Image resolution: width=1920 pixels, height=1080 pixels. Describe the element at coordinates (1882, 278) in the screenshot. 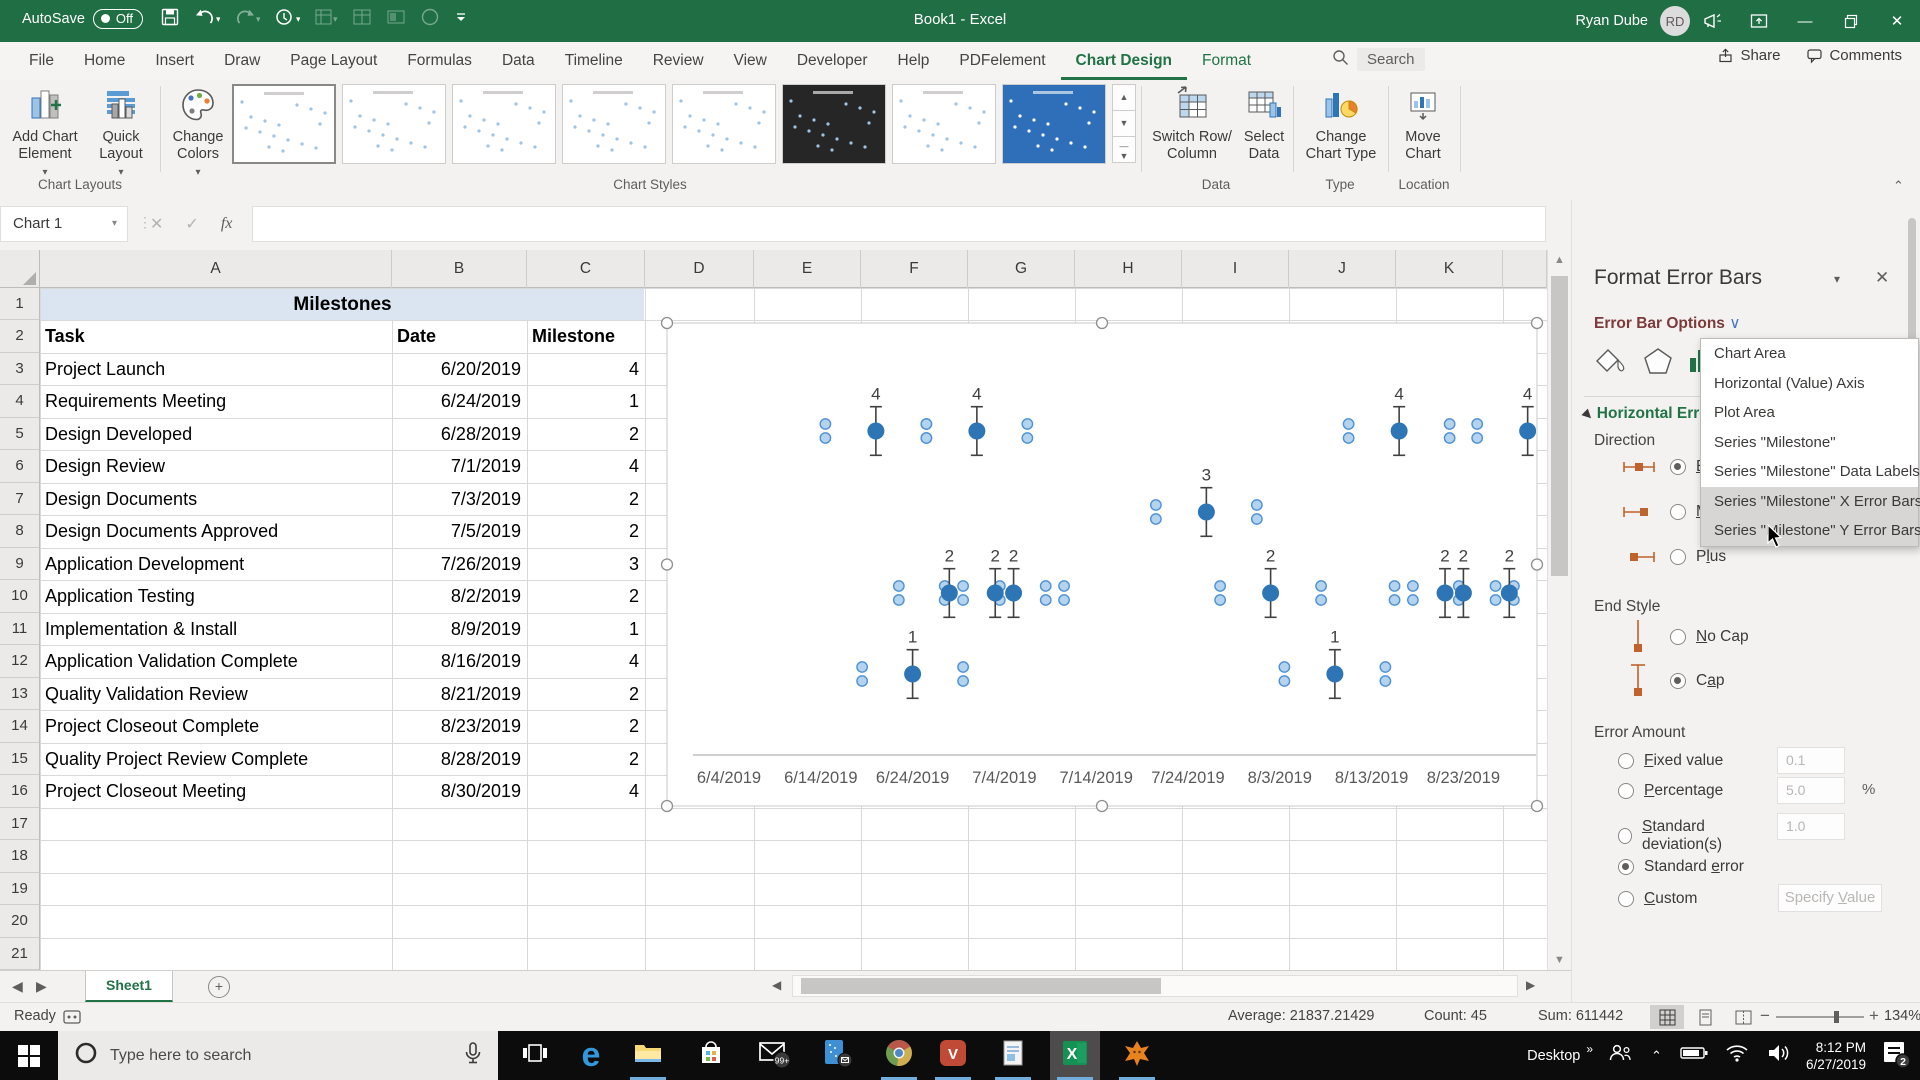

I see `pane-close-icon: ✕` at that location.